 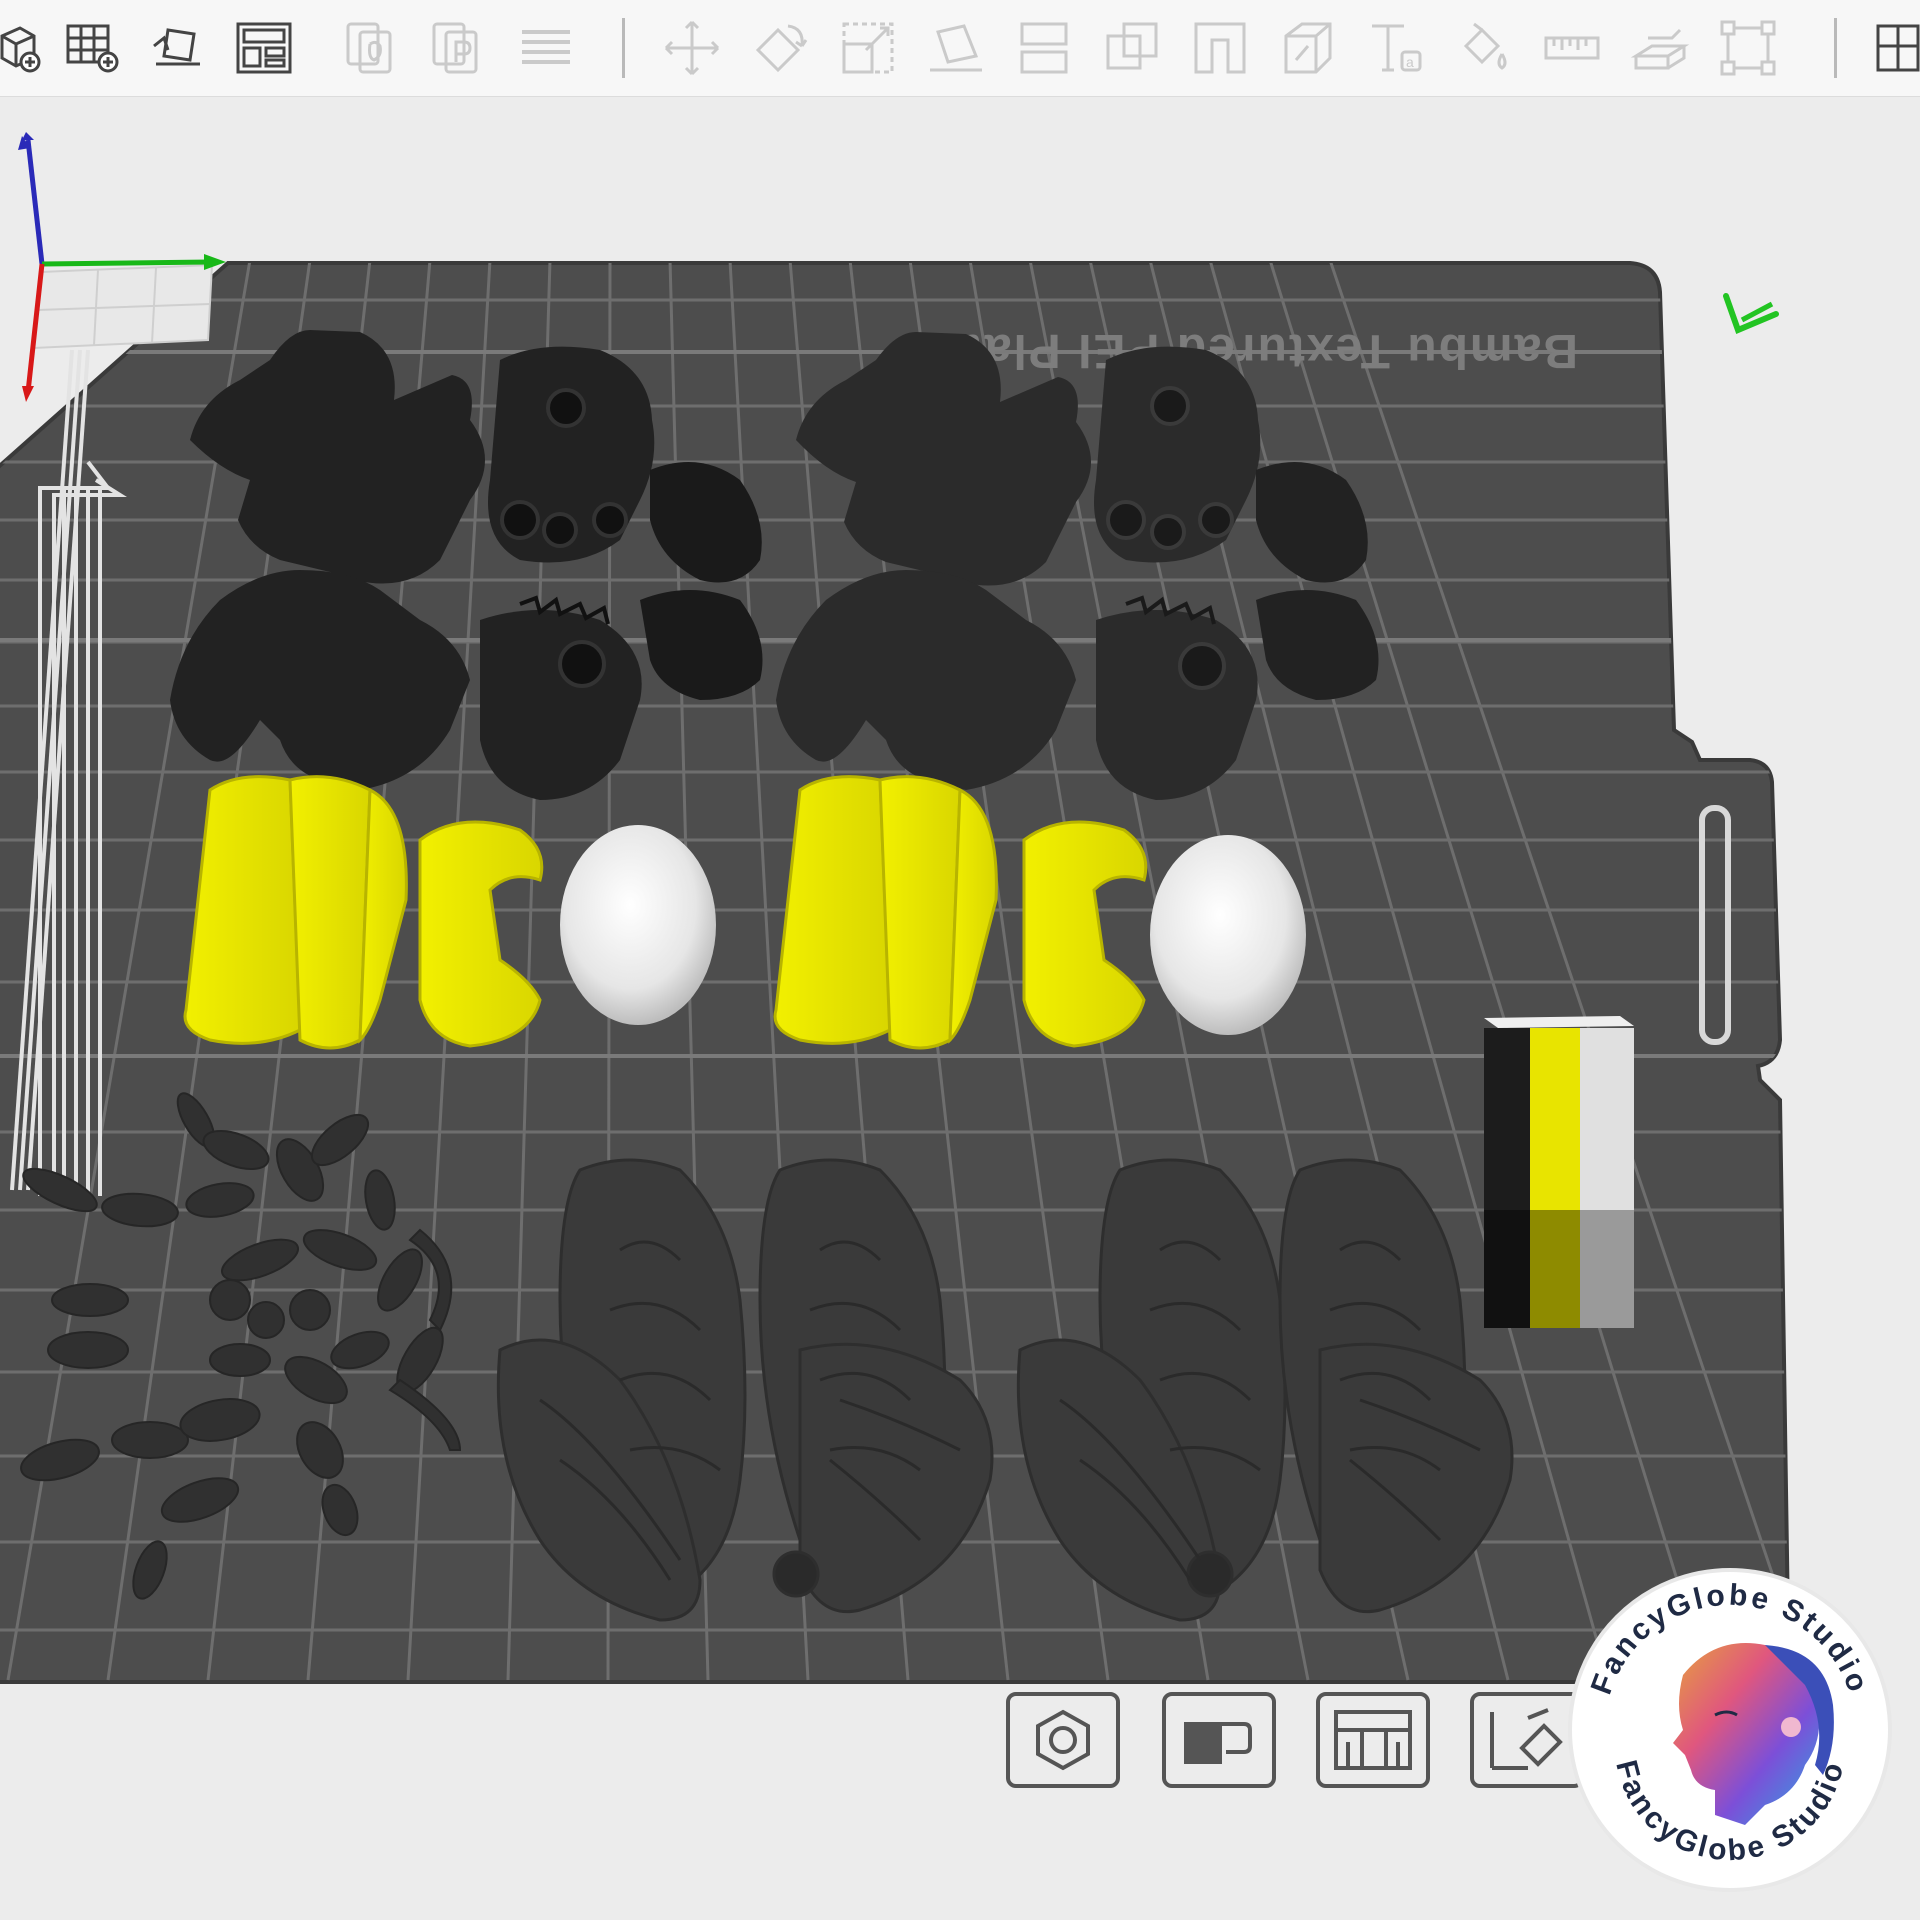 What do you see at coordinates (1572, 48) in the screenshot?
I see `measure-icon` at bounding box center [1572, 48].